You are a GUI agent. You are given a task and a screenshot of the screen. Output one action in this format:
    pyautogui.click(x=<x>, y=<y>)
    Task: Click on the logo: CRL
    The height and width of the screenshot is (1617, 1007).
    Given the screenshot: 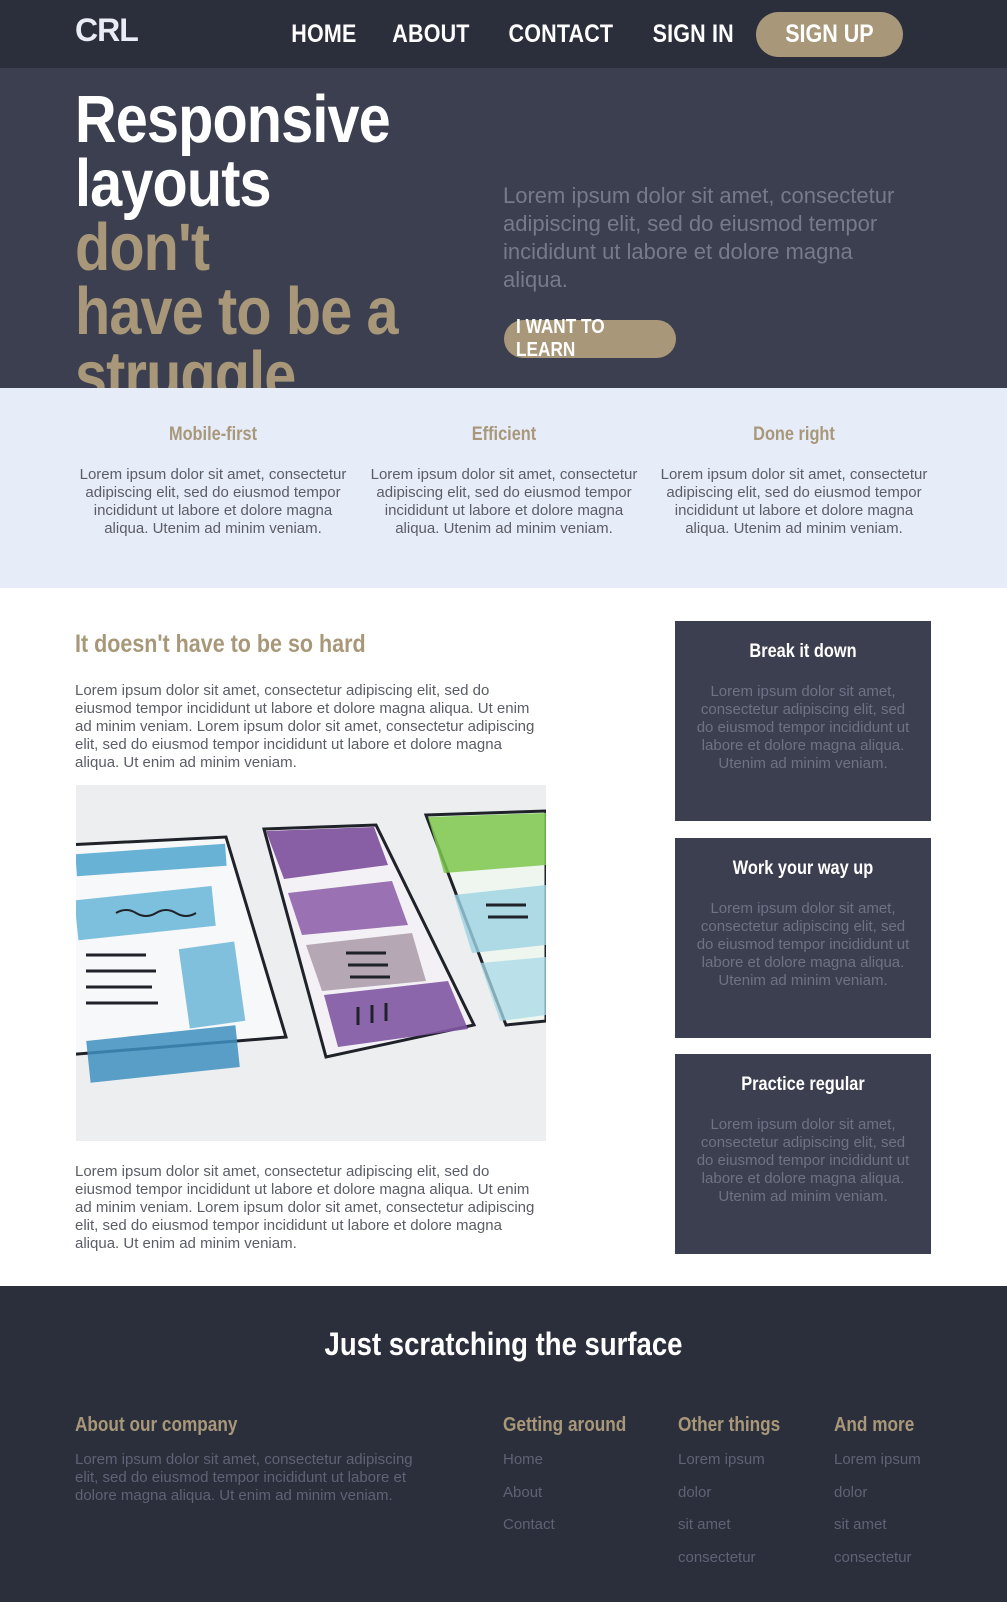 What is the action you would take?
    pyautogui.click(x=107, y=30)
    